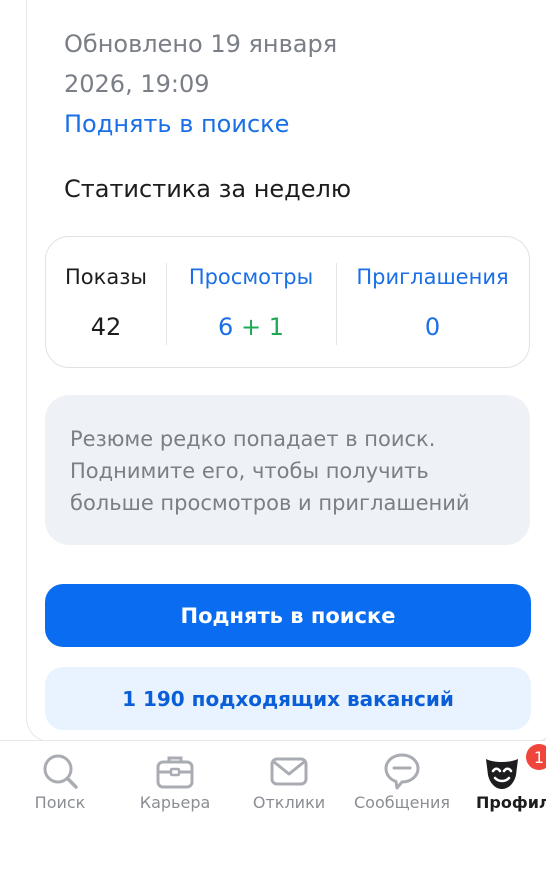  Describe the element at coordinates (106, 327) in the screenshot. I see `stat-impressions-value: 42` at that location.